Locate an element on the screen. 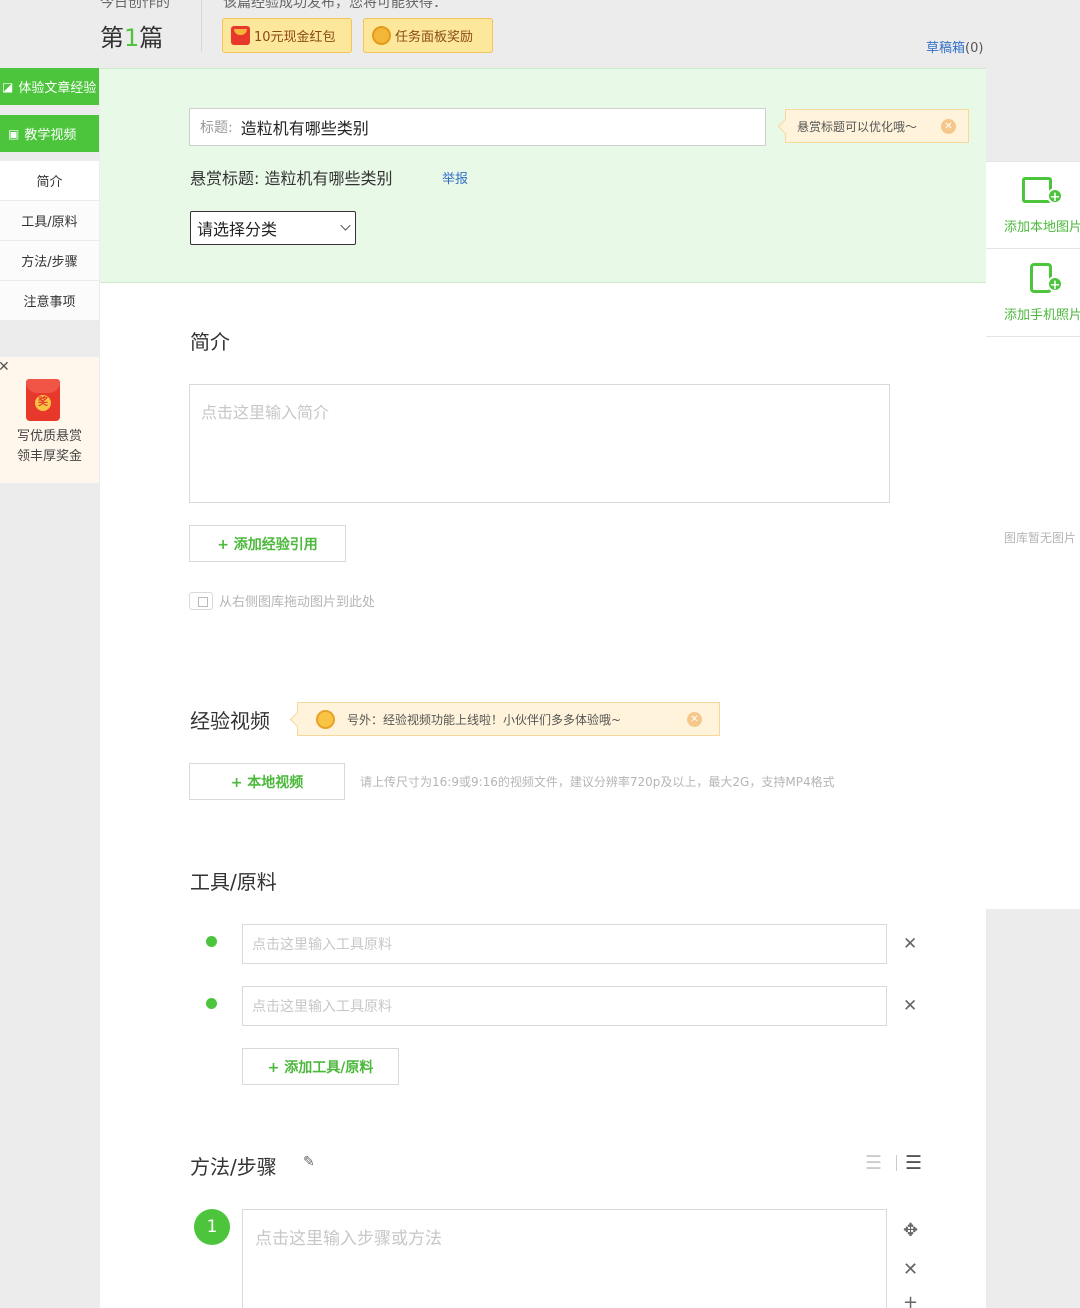 This screenshot has height=1308, width=1080. nav-item-intro: 简介 is located at coordinates (49, 181).